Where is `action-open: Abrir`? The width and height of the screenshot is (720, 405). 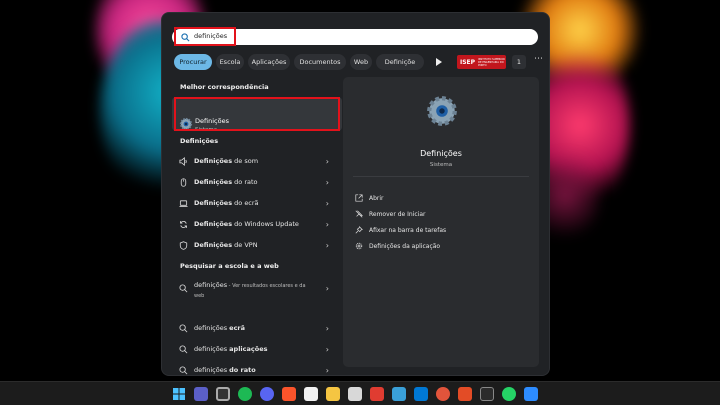 action-open: Abrir is located at coordinates (369, 198).